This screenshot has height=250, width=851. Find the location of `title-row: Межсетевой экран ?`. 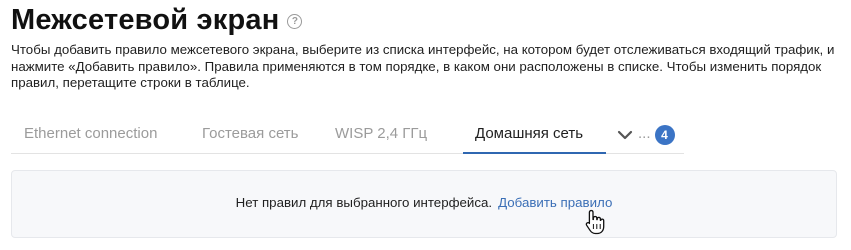

title-row: Межсетевой экран ? is located at coordinates (157, 20).